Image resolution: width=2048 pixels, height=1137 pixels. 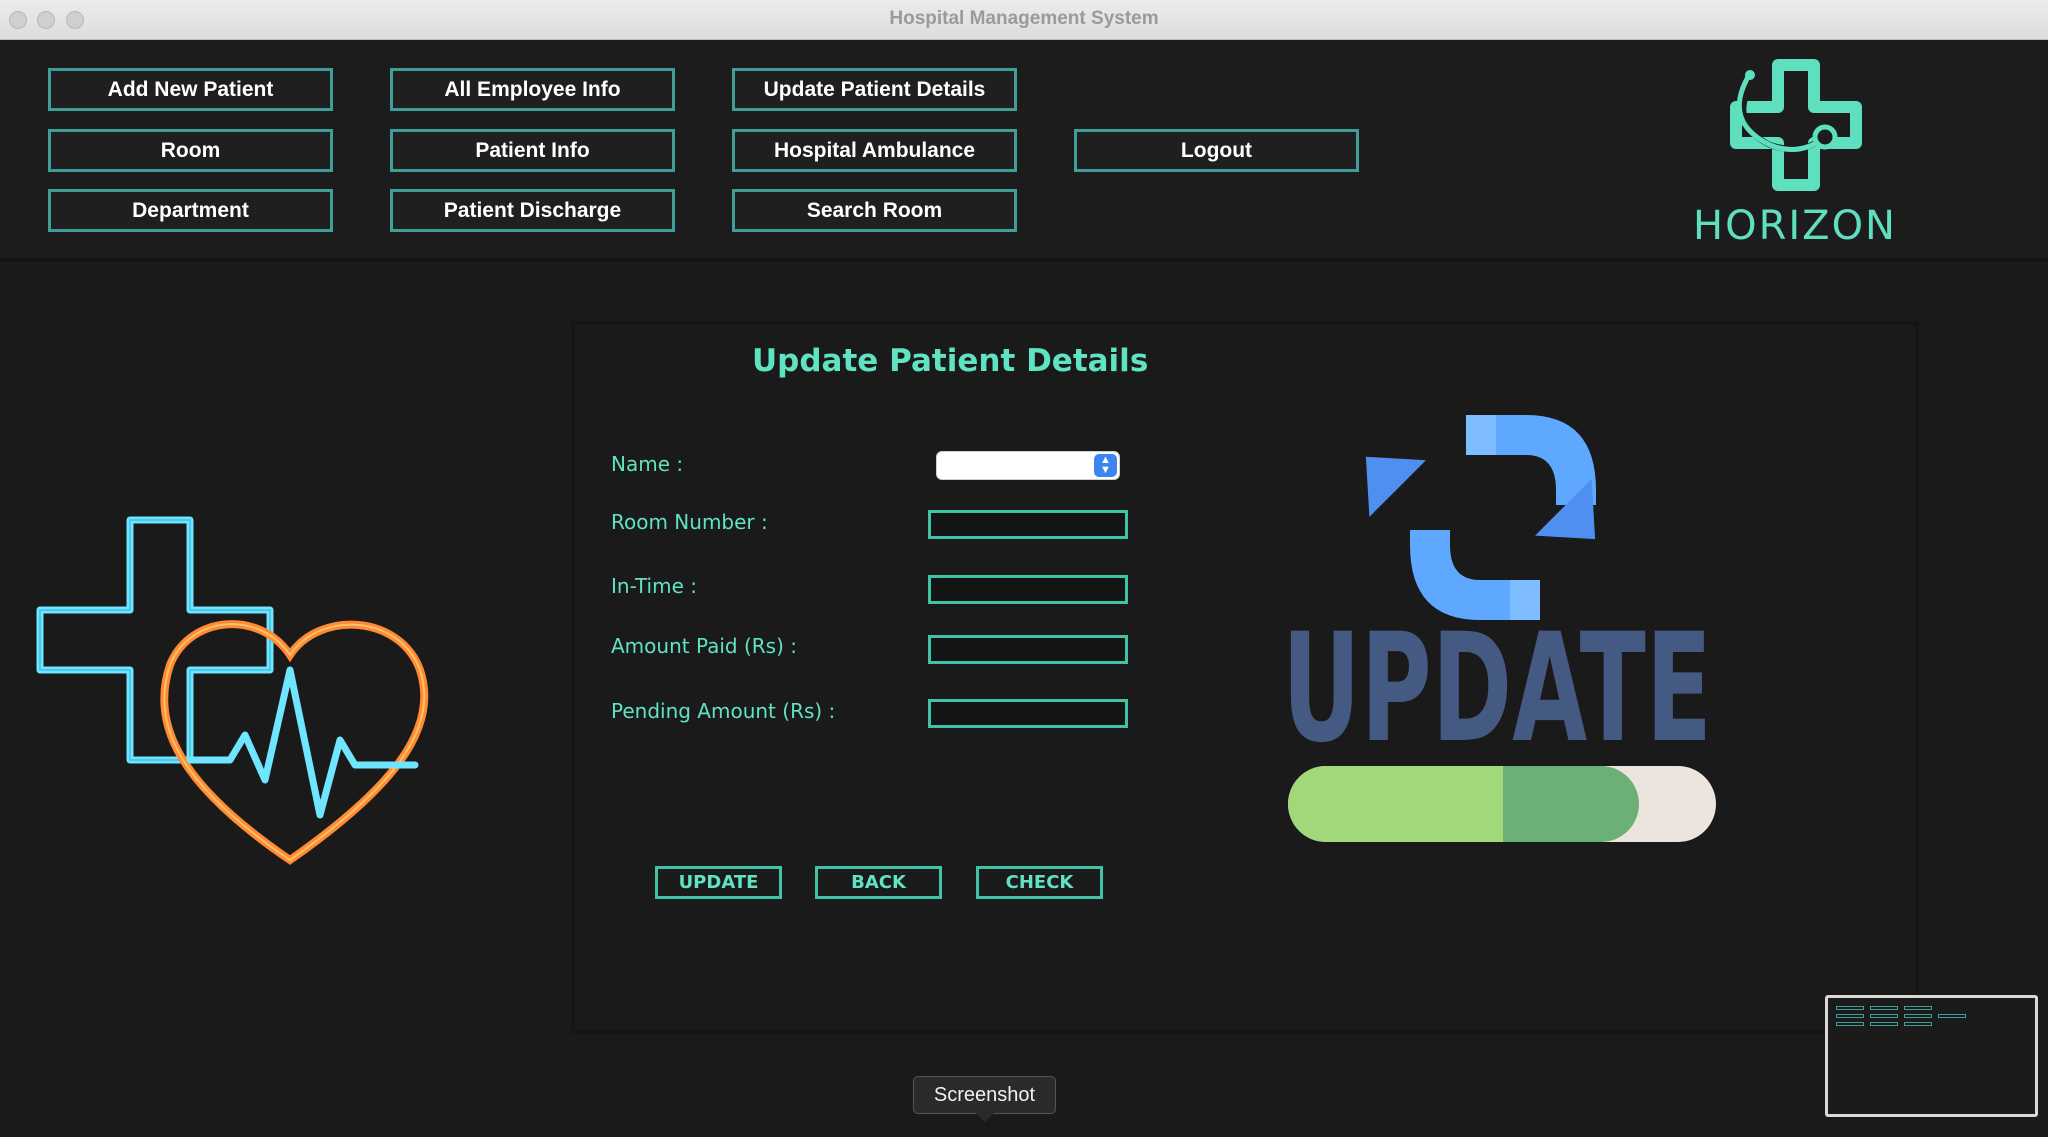 What do you see at coordinates (878, 882) in the screenshot?
I see `back-button: BACK` at bounding box center [878, 882].